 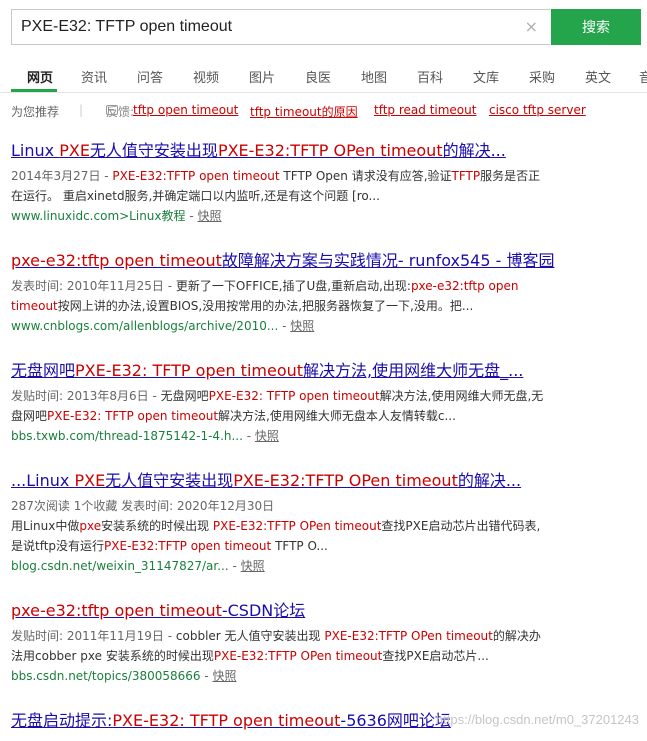 I want to click on tab-health: 良医, so click(x=318, y=76).